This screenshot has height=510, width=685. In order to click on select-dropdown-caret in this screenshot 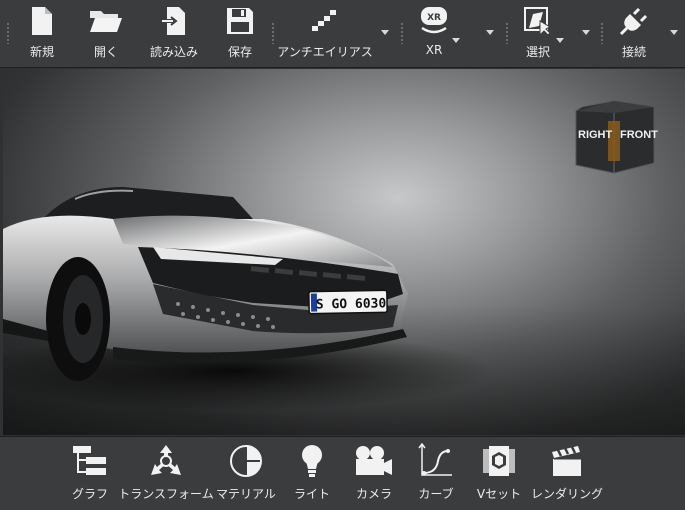, I will do `click(560, 40)`.